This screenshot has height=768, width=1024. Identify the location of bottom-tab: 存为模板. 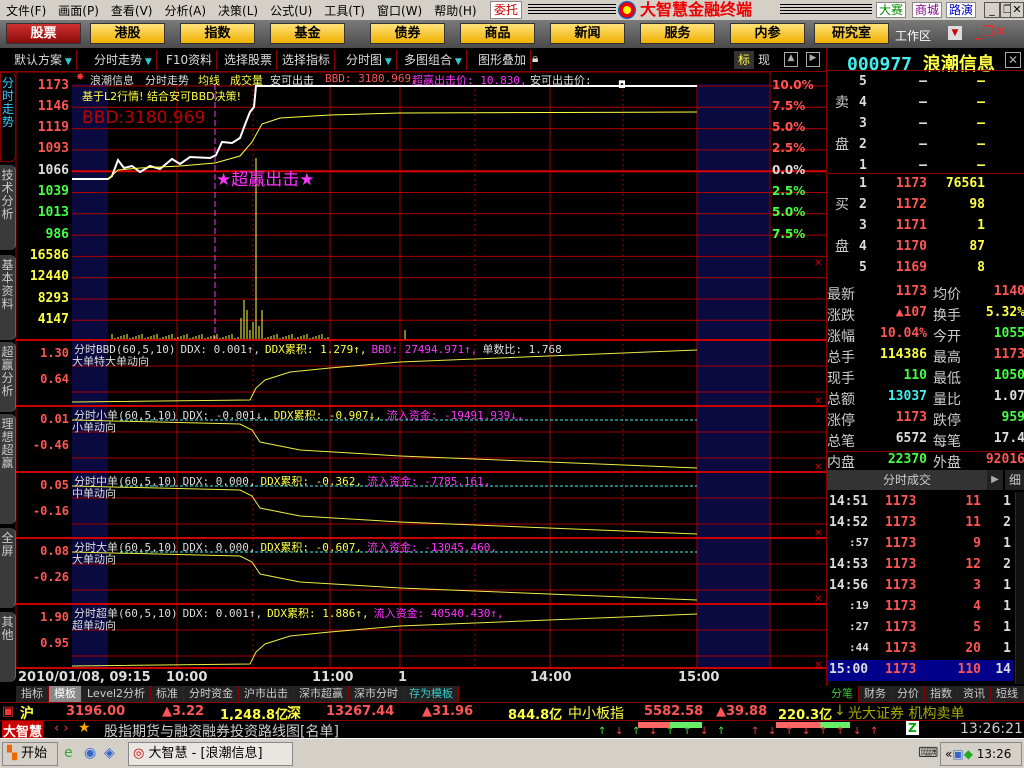
(432, 694).